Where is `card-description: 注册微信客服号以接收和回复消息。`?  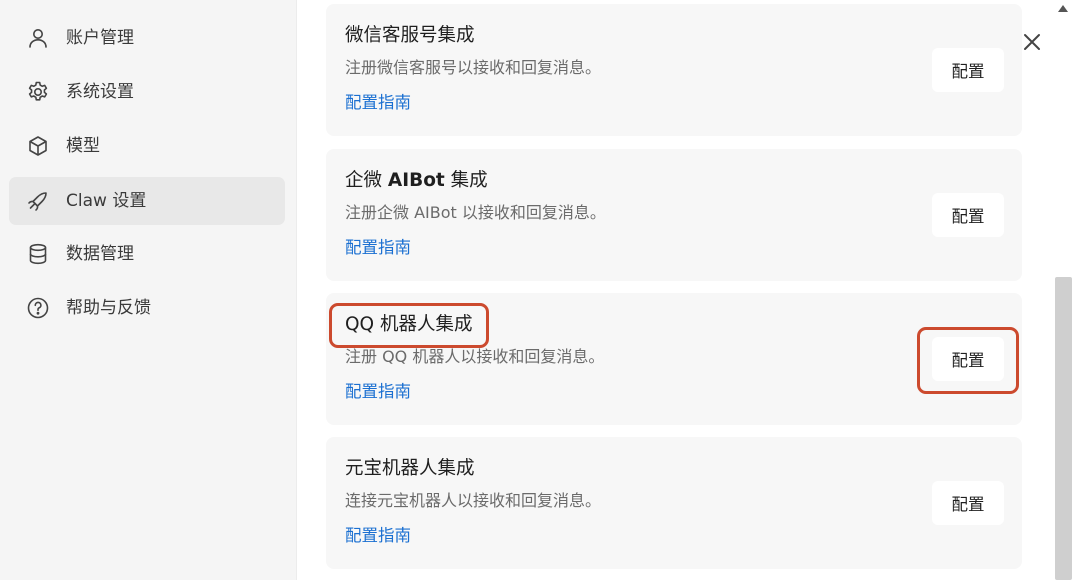
card-description: 注册微信客服号以接收和回复消息。 is located at coordinates (473, 67).